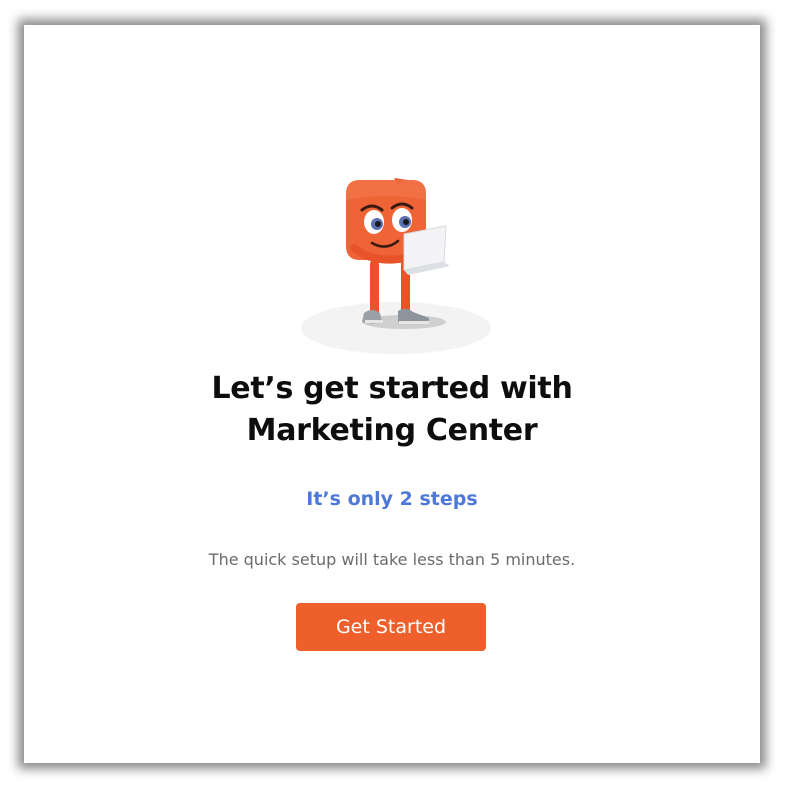 Image resolution: width=790 pixels, height=794 pixels. What do you see at coordinates (392, 499) in the screenshot?
I see `steps-subtitle: It’s only 2 steps` at bounding box center [392, 499].